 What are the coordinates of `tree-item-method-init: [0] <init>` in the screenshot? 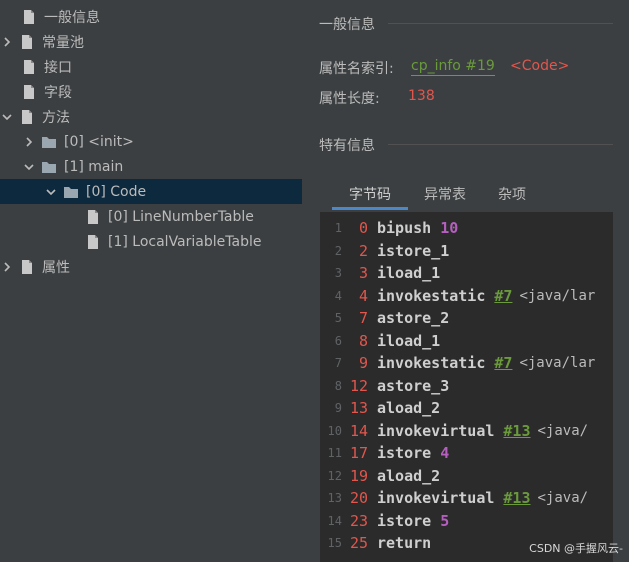 It's located at (162, 141).